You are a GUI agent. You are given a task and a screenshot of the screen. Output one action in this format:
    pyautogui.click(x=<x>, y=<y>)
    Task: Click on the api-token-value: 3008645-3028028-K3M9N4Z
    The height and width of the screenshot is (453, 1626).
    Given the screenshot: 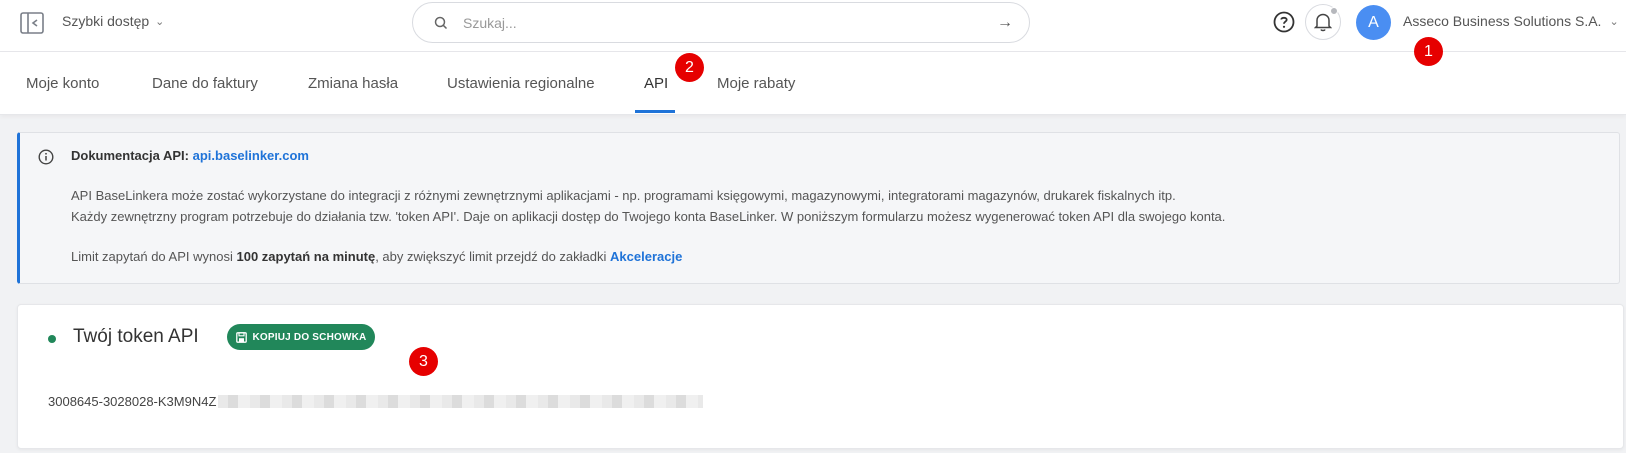 What is the action you would take?
    pyautogui.click(x=376, y=401)
    